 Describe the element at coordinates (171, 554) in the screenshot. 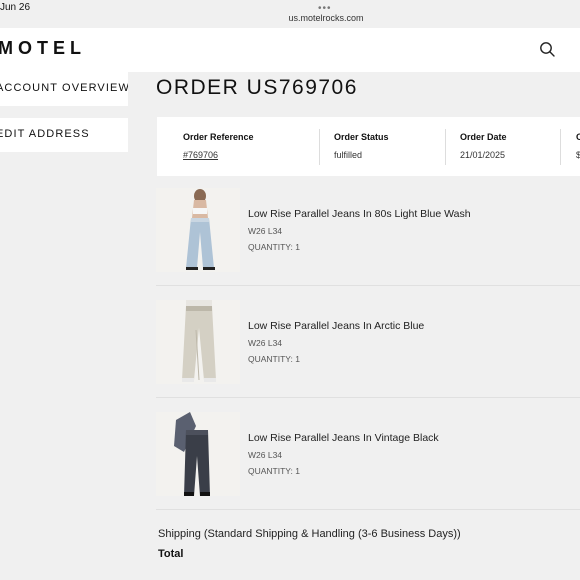

I see `order-total-label: Total` at that location.